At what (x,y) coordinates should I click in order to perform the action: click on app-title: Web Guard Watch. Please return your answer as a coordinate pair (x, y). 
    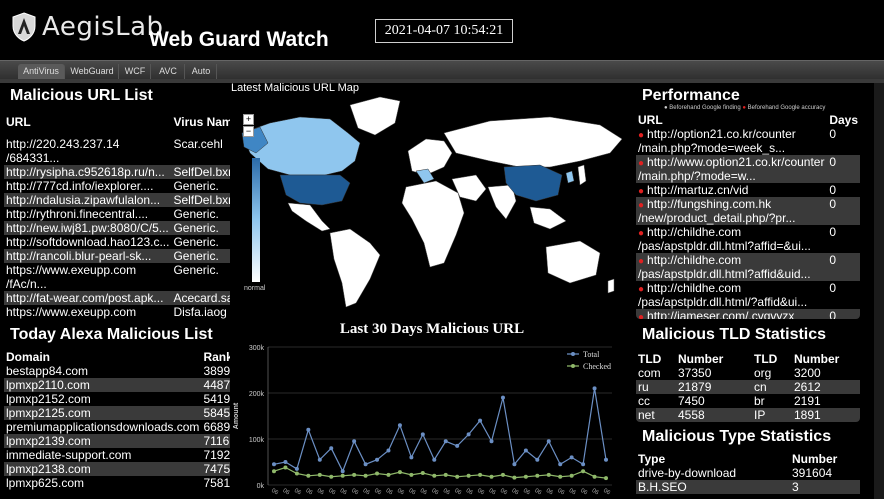
    Looking at the image, I should click on (239, 39).